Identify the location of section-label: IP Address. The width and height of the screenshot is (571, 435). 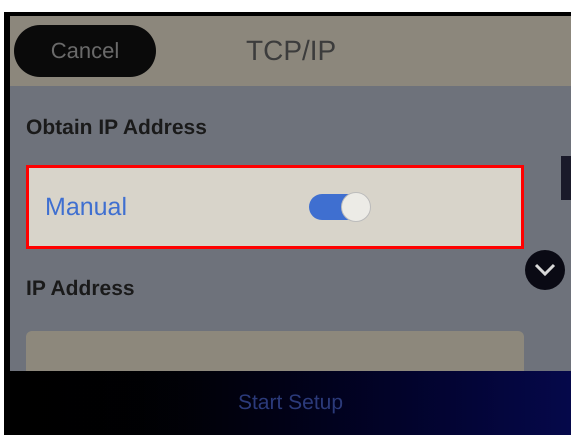
(81, 289).